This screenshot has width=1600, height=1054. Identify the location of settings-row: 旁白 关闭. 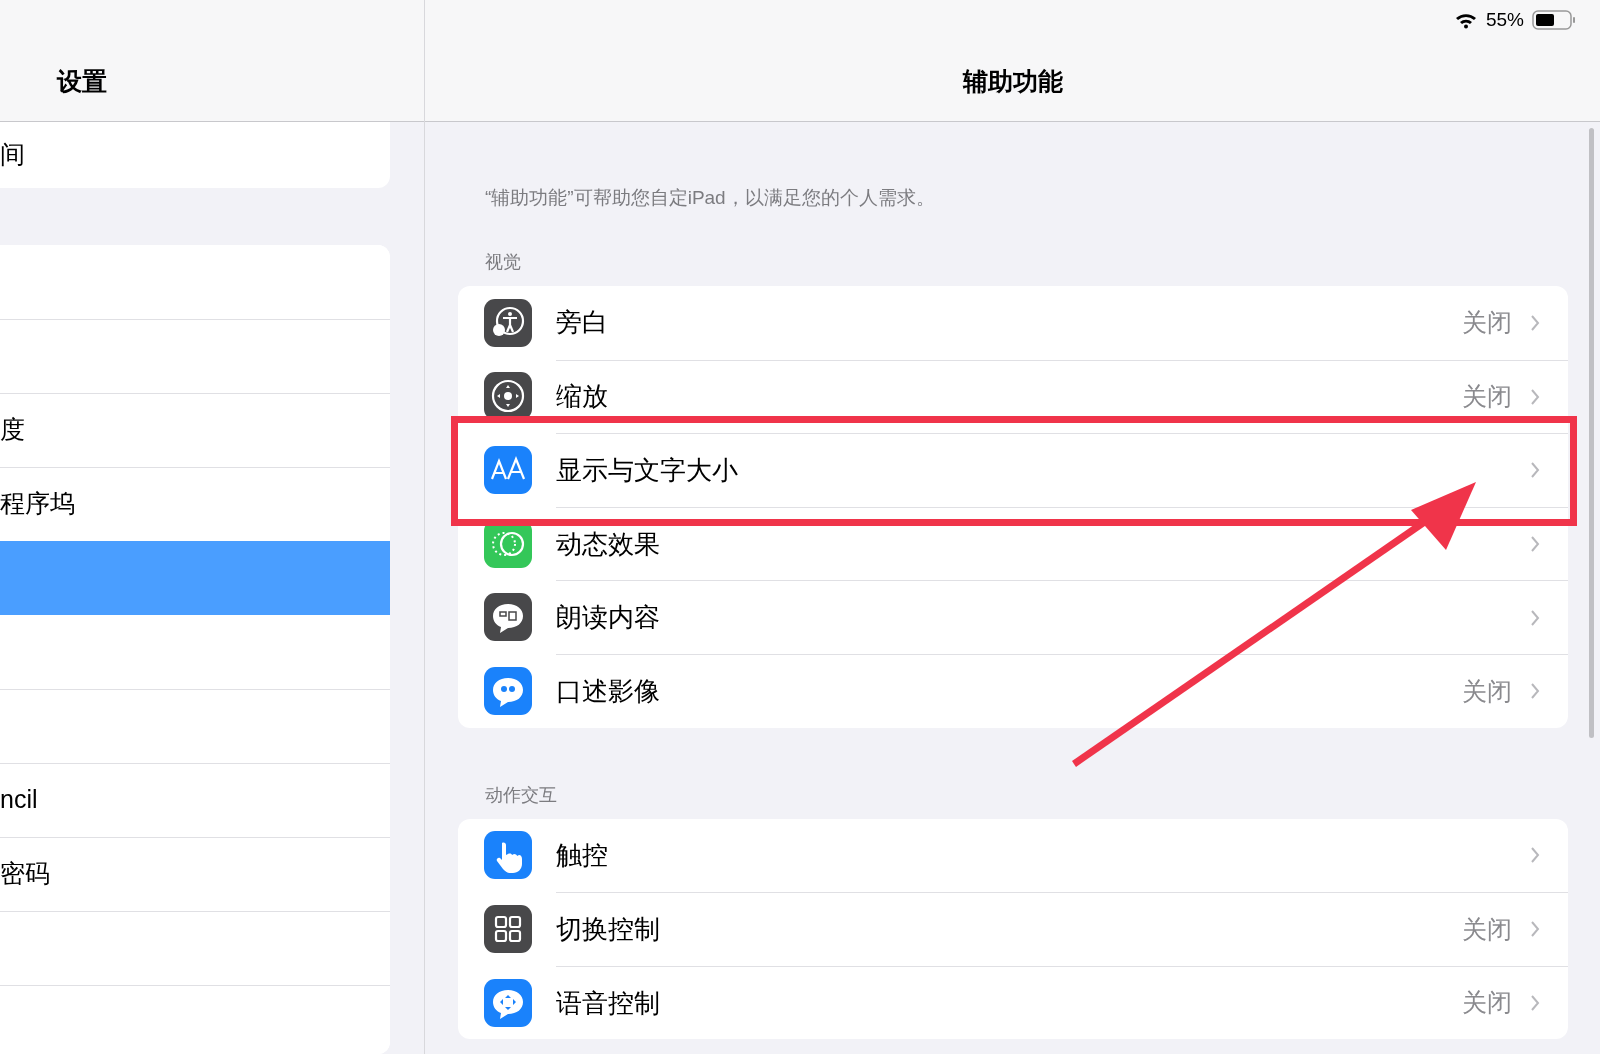
(1013, 323).